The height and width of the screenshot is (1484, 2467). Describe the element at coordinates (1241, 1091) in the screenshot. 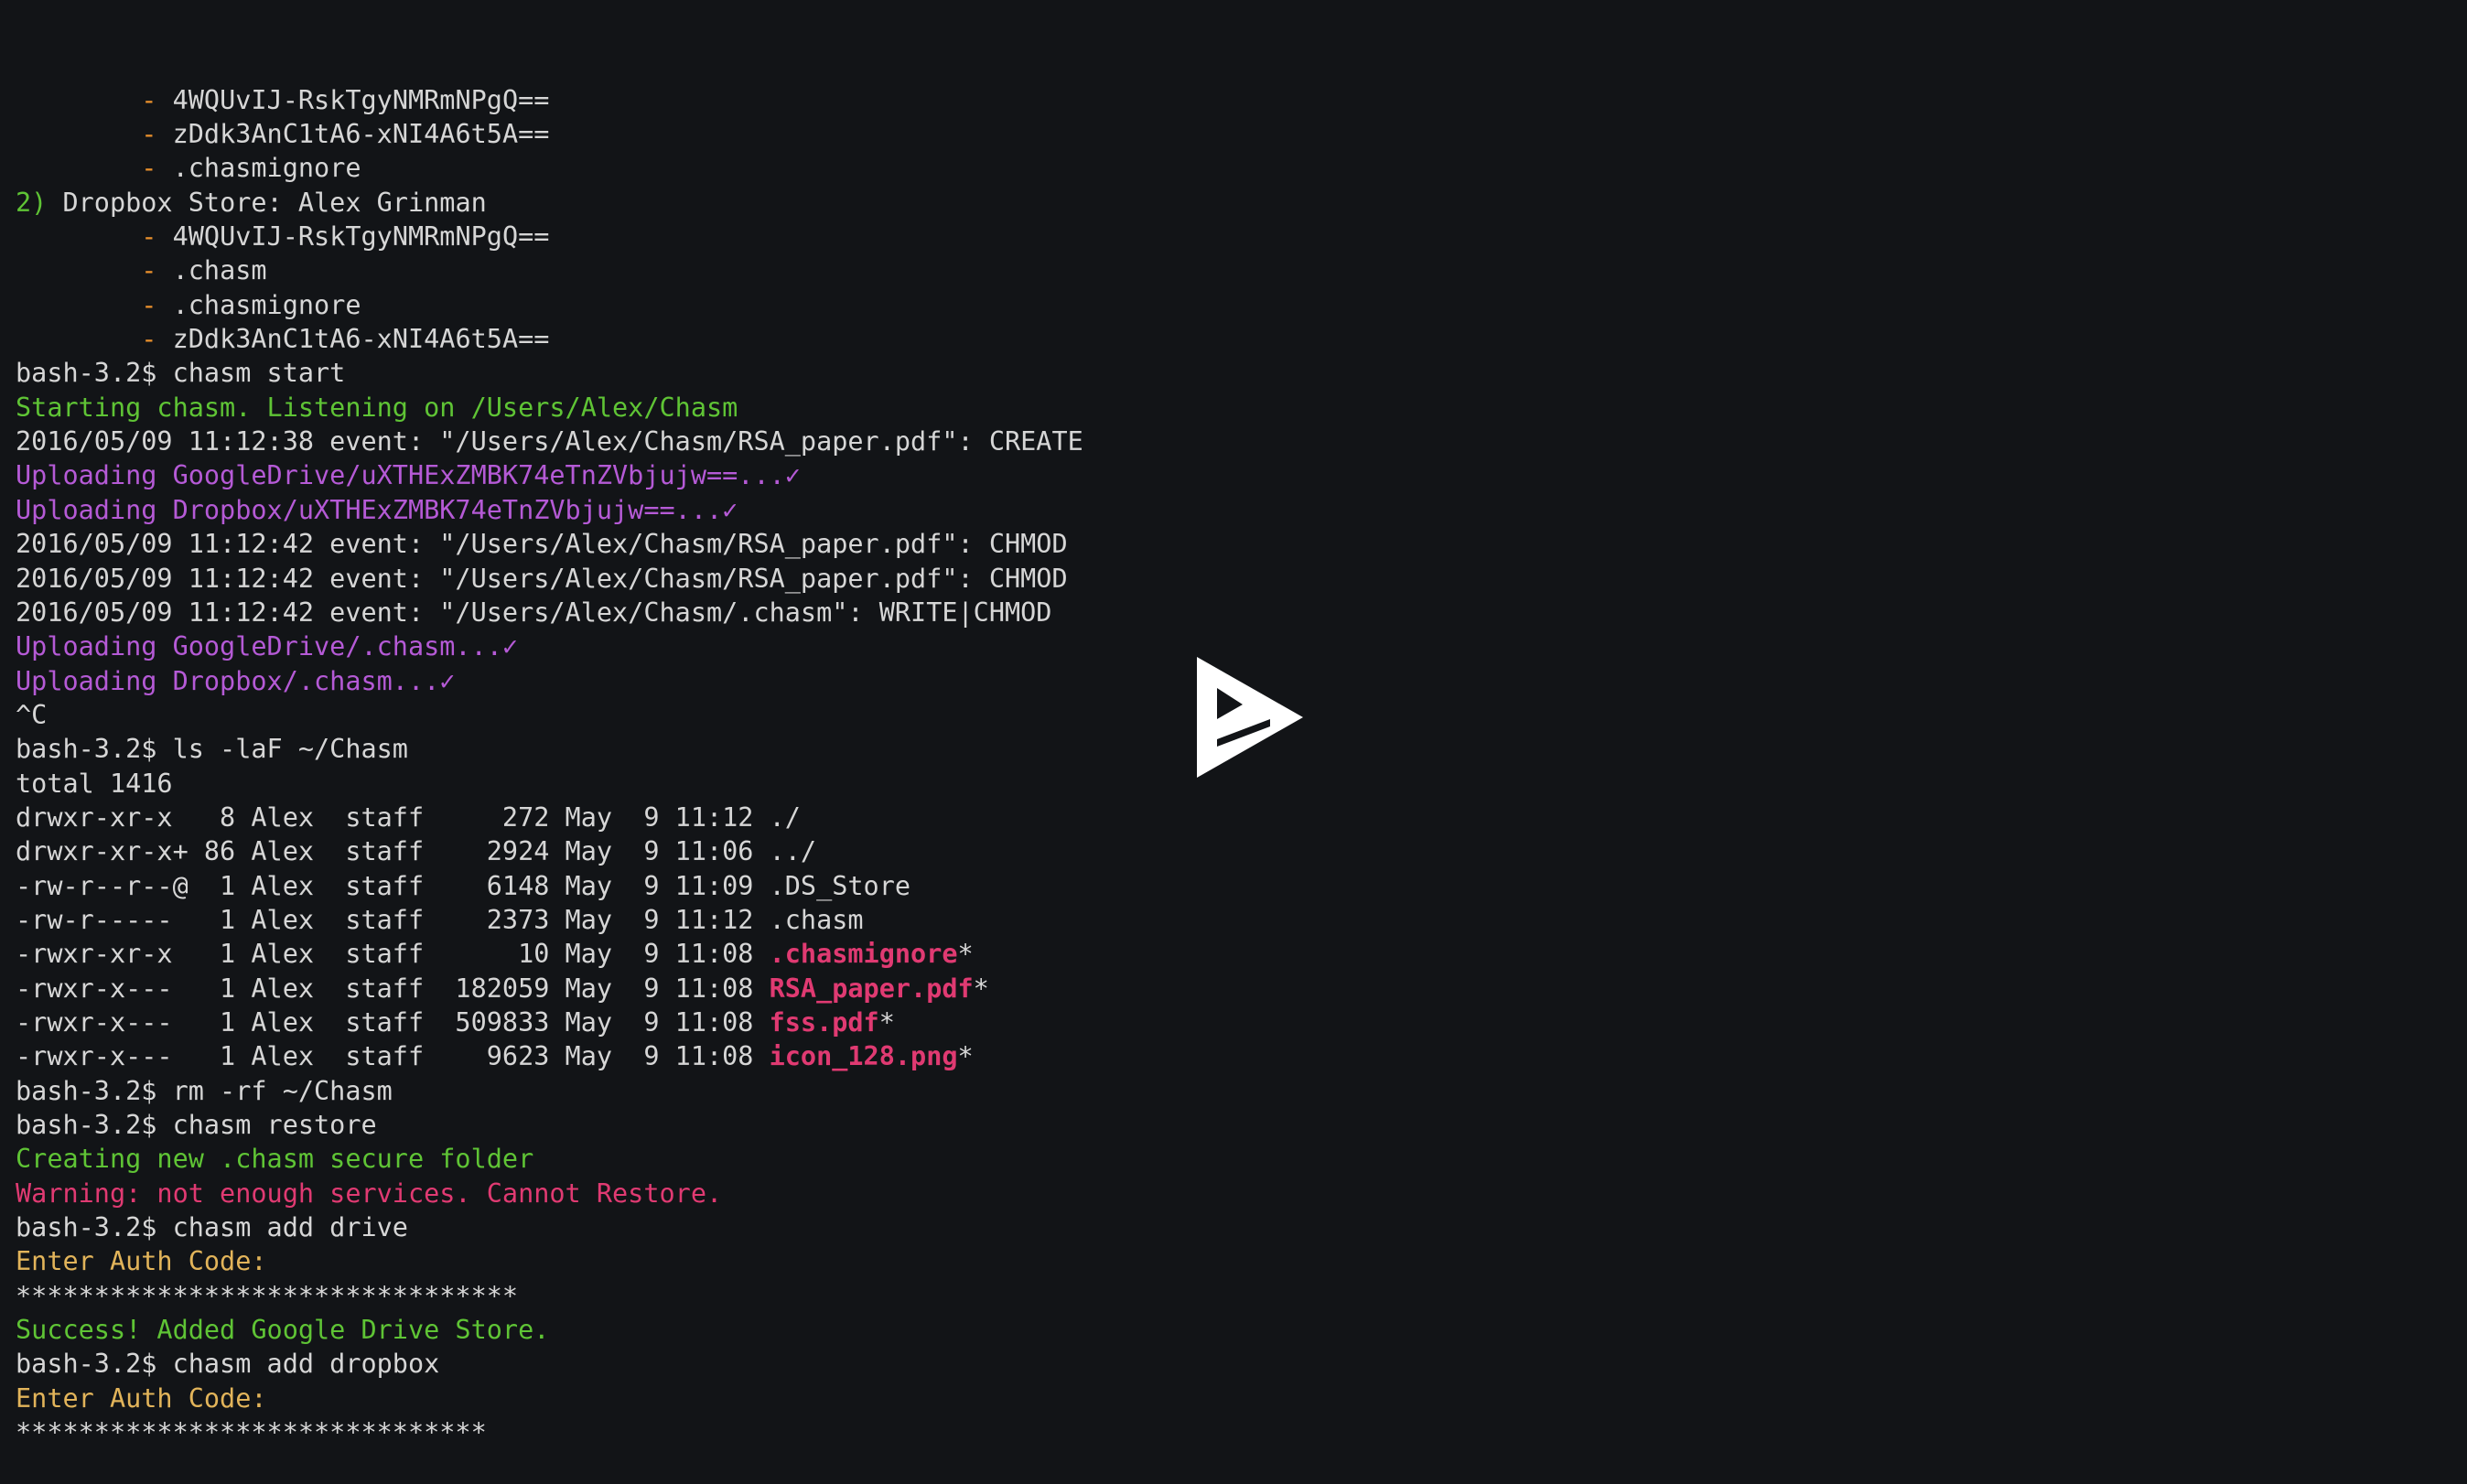

I see `terminal-line: bash-3.2$ rm -rf ~/Chasm` at that location.